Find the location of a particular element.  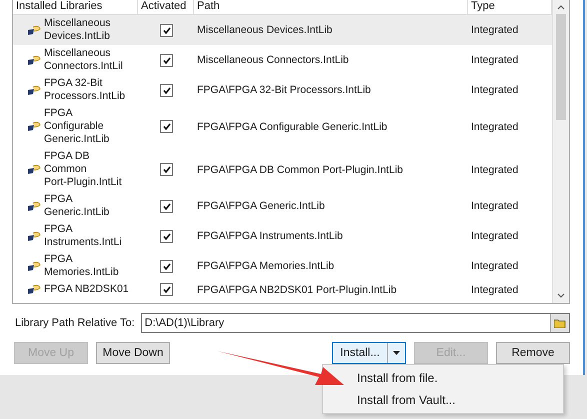

library-path-label: Library Path Relative To: is located at coordinates (75, 323).